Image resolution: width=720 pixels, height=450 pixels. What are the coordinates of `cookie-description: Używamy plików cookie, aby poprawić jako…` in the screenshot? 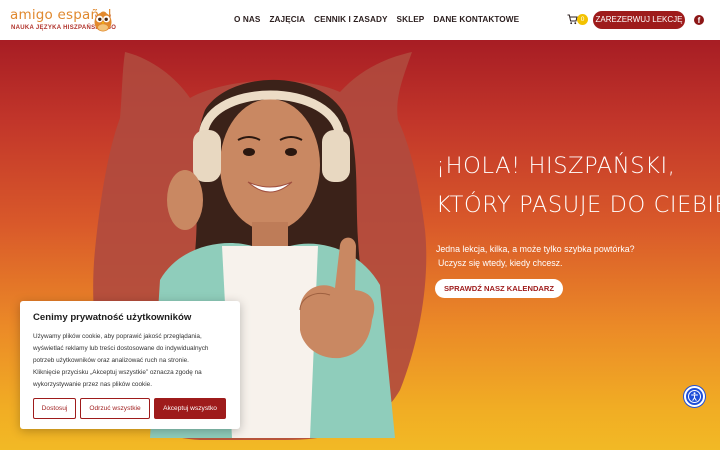 It's located at (133, 361).